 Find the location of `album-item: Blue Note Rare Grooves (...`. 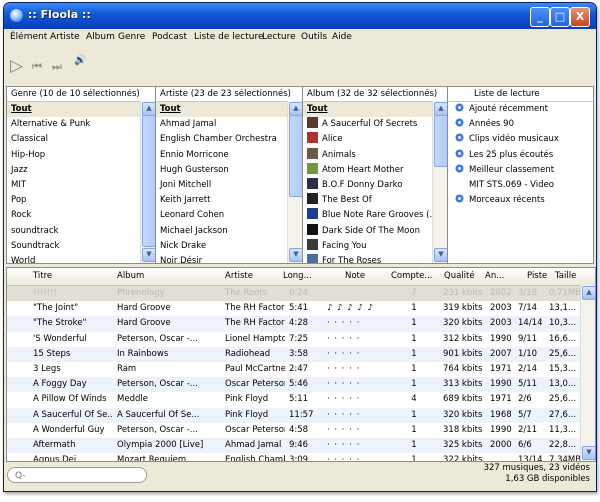

album-item: Blue Note Rare Grooves (... is located at coordinates (375, 215).